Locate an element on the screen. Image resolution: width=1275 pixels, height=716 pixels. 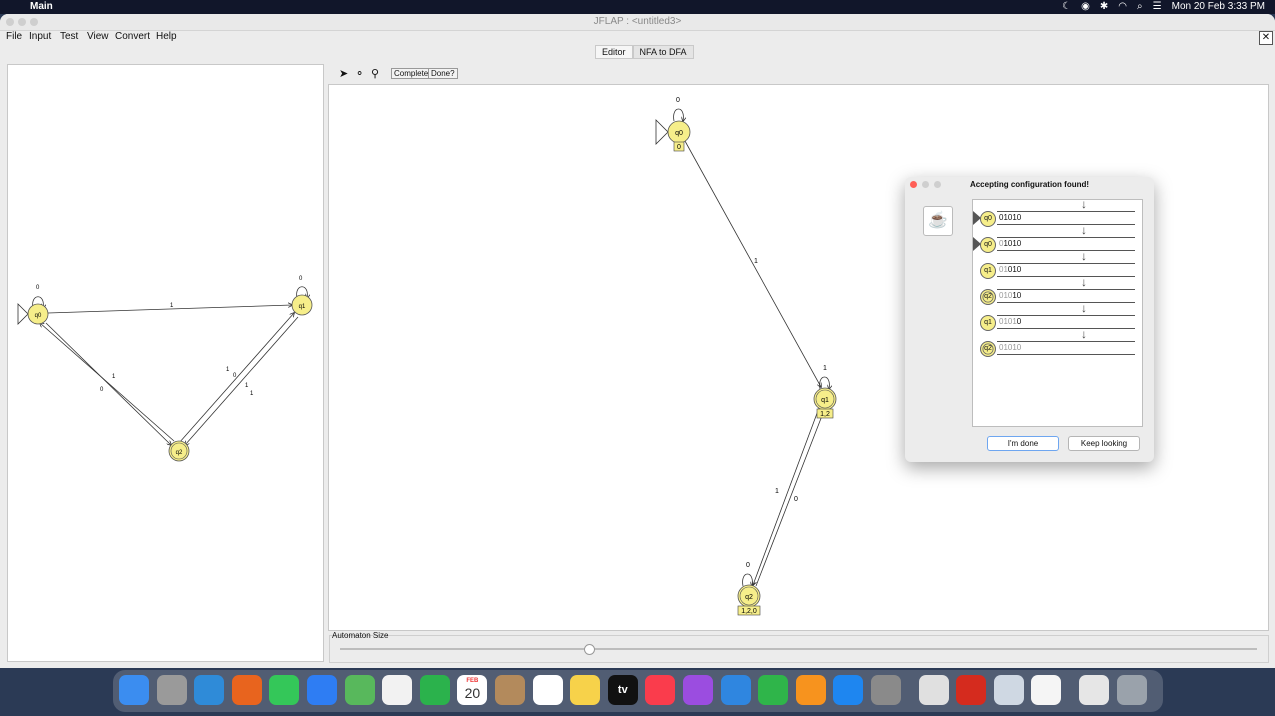
reminders-icon is located at coordinates (547, 690).